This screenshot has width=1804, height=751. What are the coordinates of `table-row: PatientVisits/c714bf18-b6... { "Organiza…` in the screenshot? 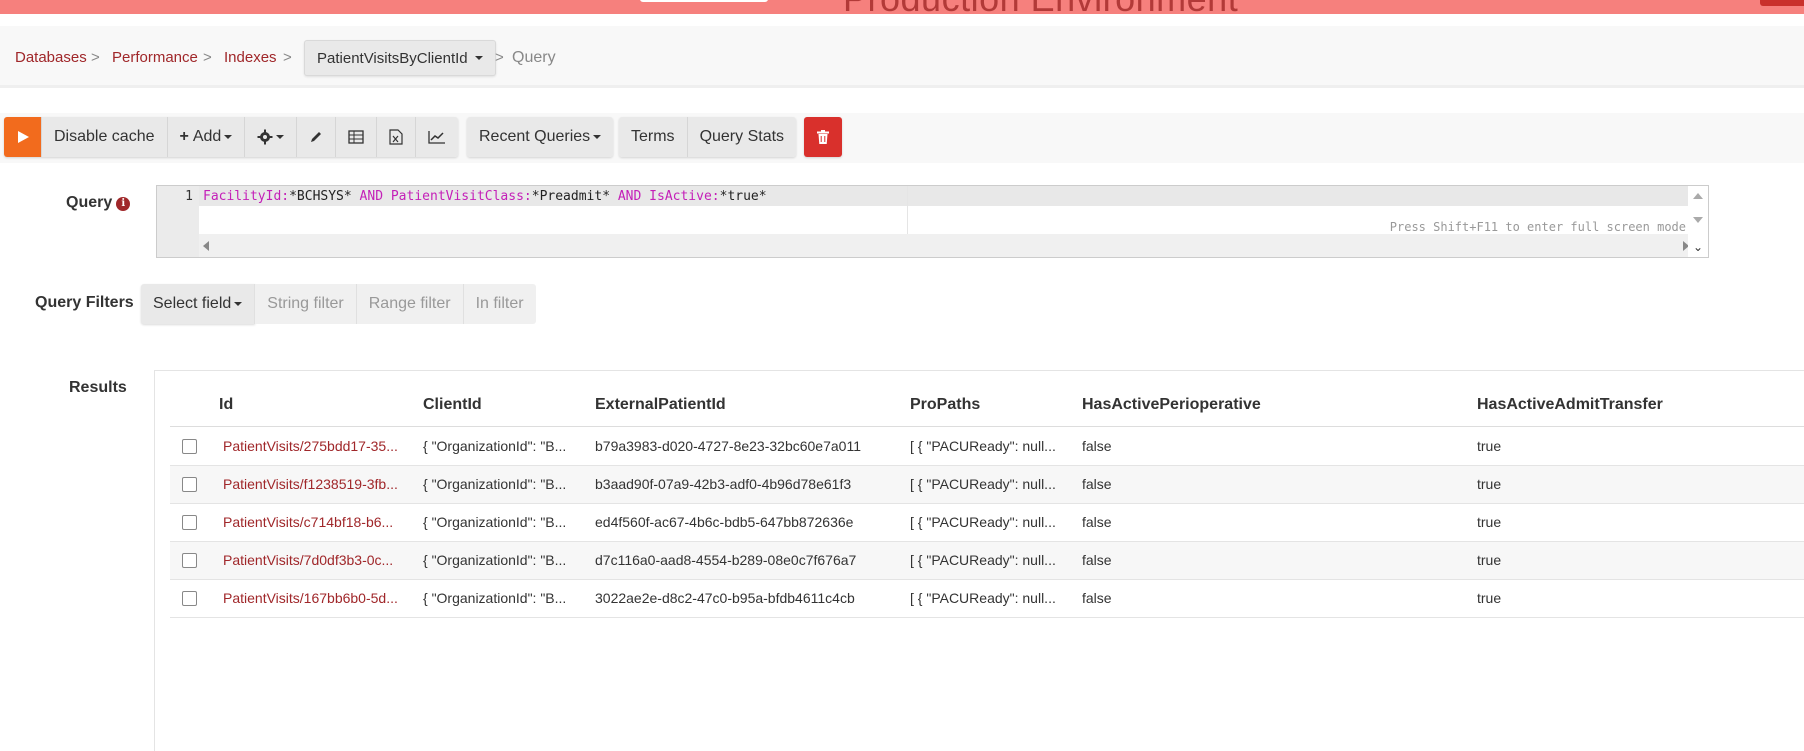 It's located at (987, 523).